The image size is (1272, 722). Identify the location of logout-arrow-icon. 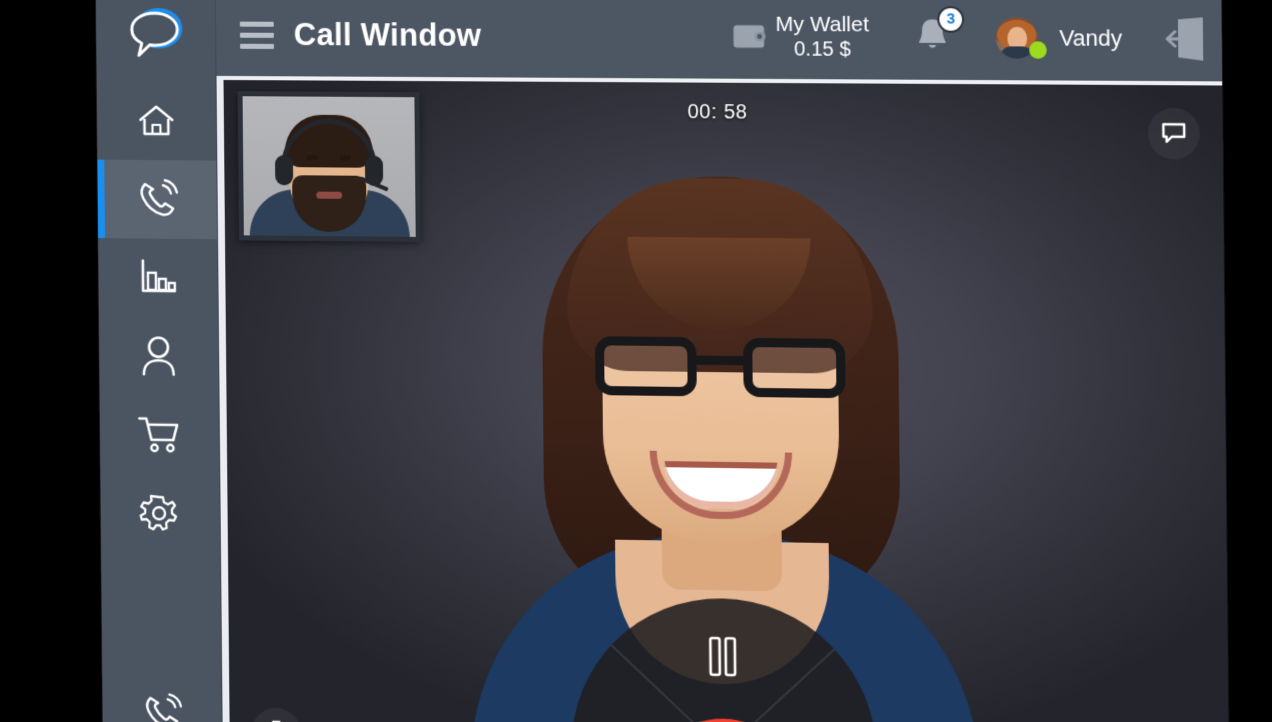
(1182, 39).